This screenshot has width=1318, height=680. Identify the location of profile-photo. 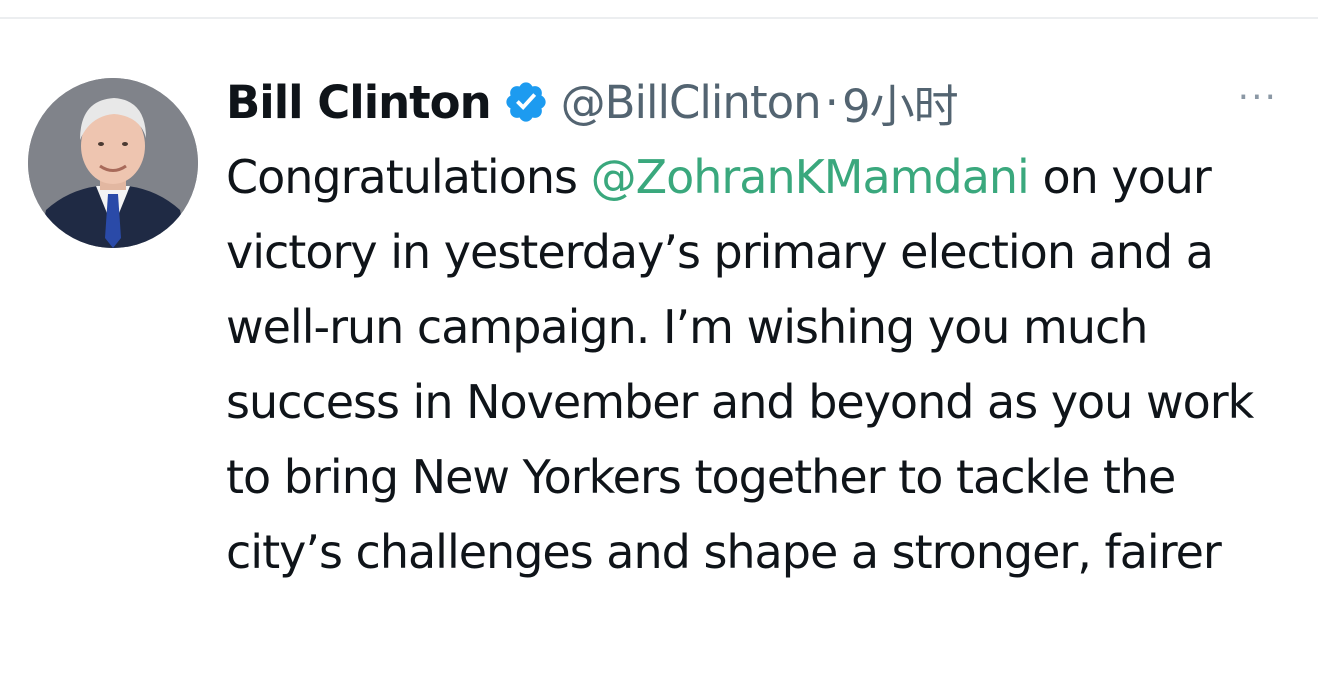
(113, 163).